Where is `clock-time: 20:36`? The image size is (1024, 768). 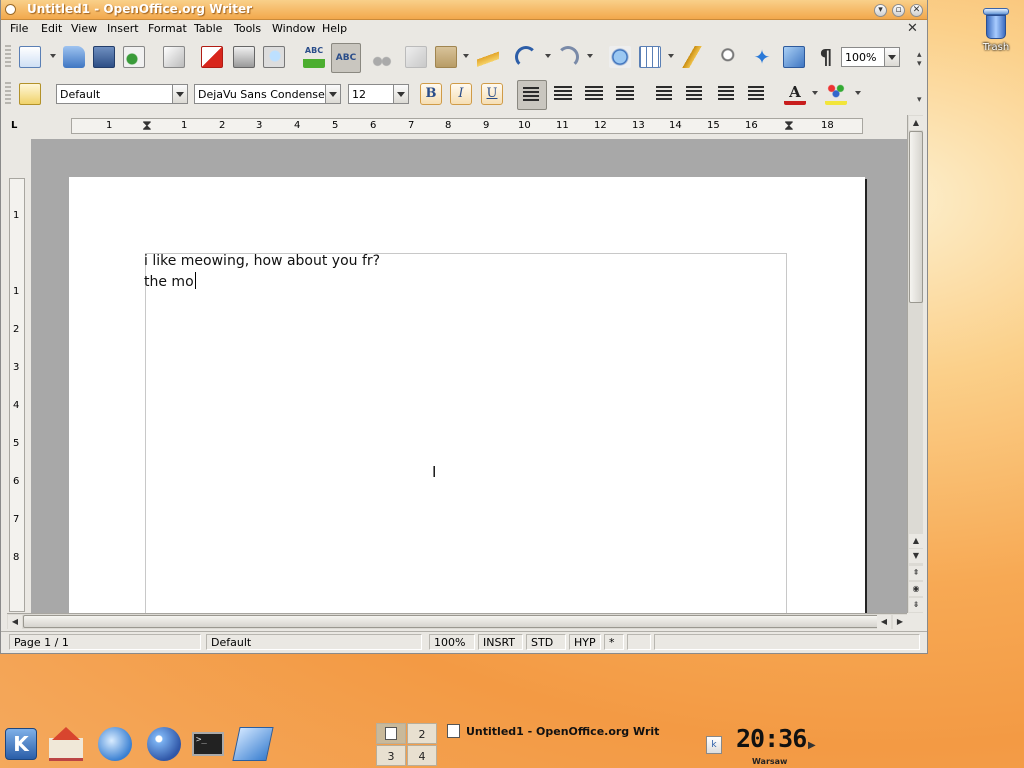
clock-time: 20:36 is located at coordinates (771, 738).